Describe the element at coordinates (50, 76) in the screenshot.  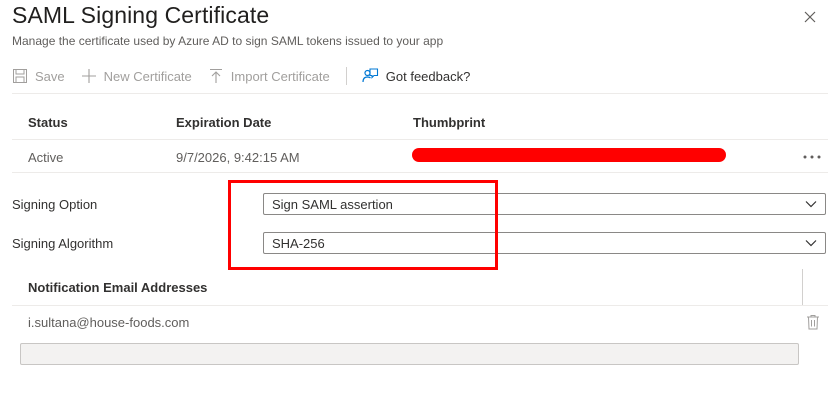
I see `save-label: Save` at that location.